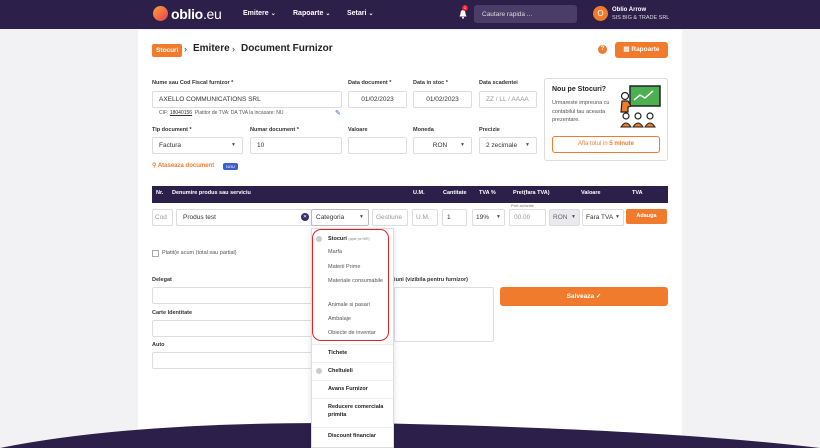  What do you see at coordinates (489, 130) in the screenshot?
I see `precizie-label: Precizie` at bounding box center [489, 130].